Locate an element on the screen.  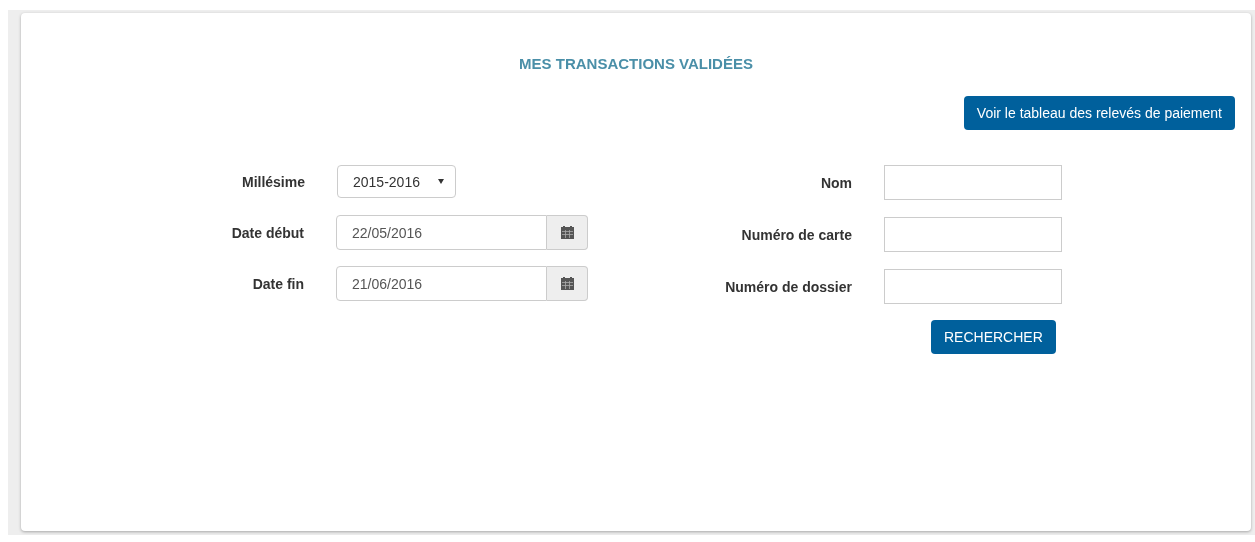
search-button: RECHERCHER is located at coordinates (993, 337).